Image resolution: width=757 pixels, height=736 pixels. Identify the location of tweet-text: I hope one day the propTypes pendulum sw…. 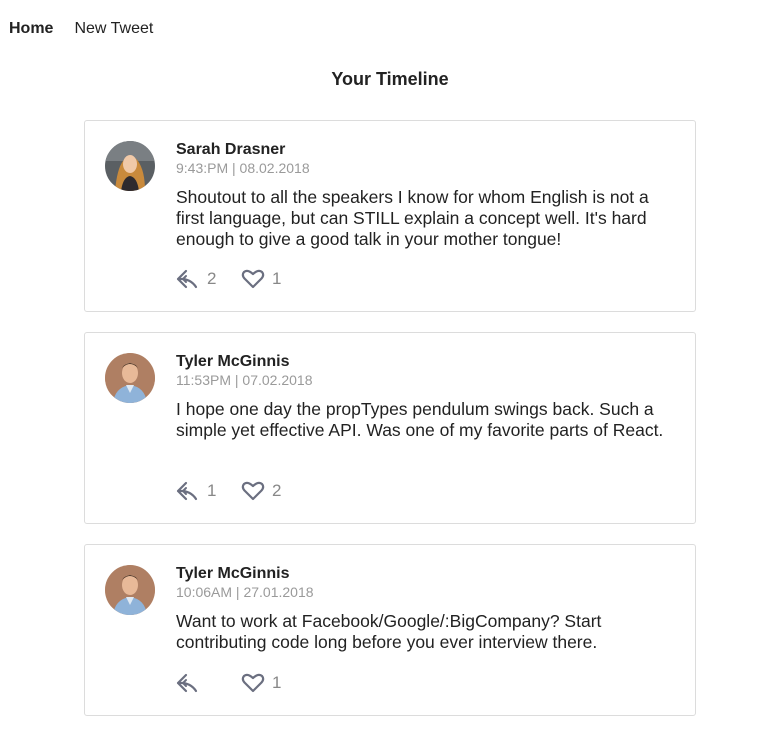
(420, 419).